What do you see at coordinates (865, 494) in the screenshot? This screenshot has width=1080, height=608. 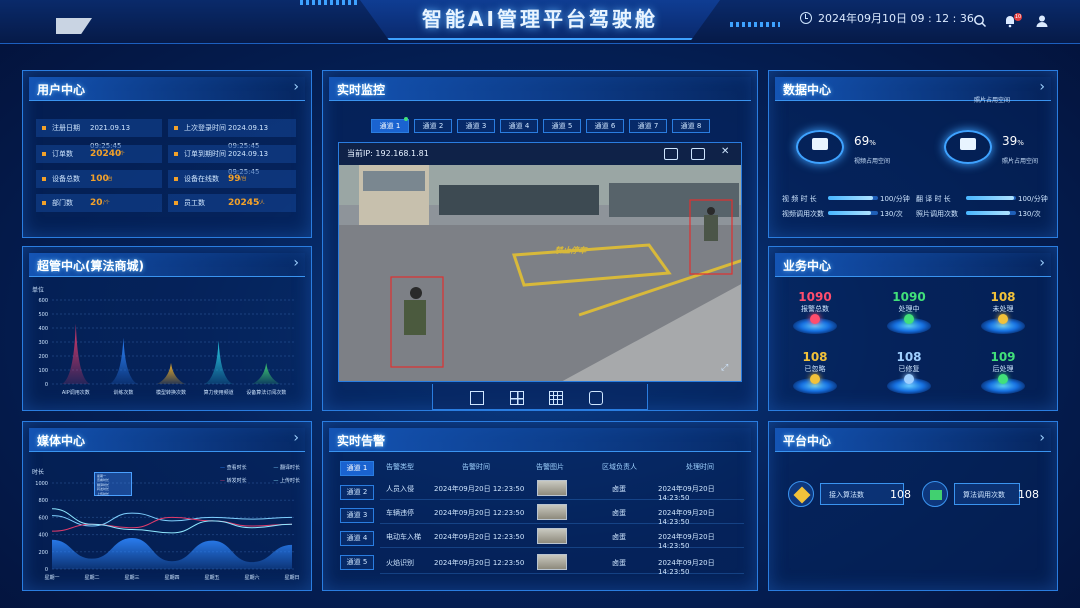 I see `platform-stat: 接入算法数 108` at bounding box center [865, 494].